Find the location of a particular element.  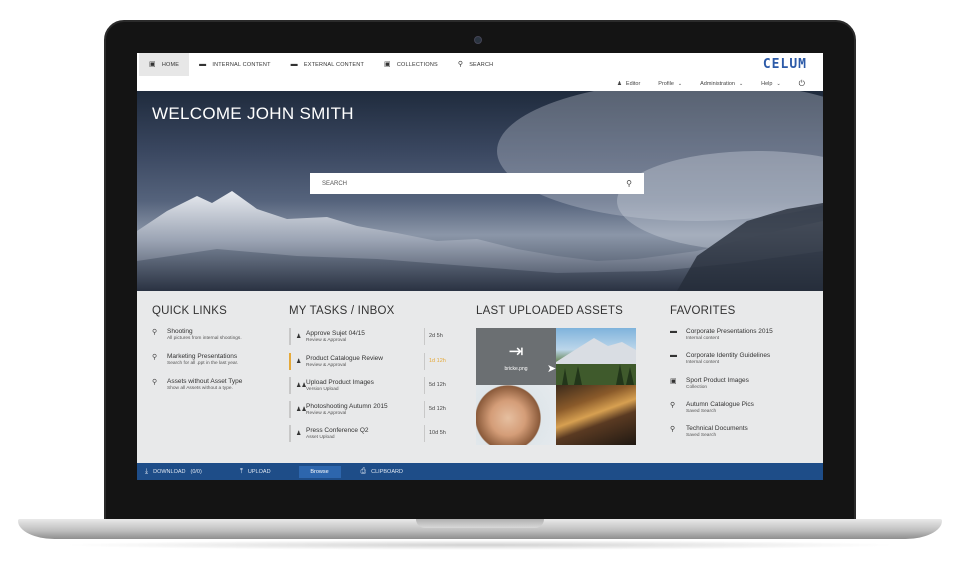

search-placeholder: SEARCH is located at coordinates (335, 183).